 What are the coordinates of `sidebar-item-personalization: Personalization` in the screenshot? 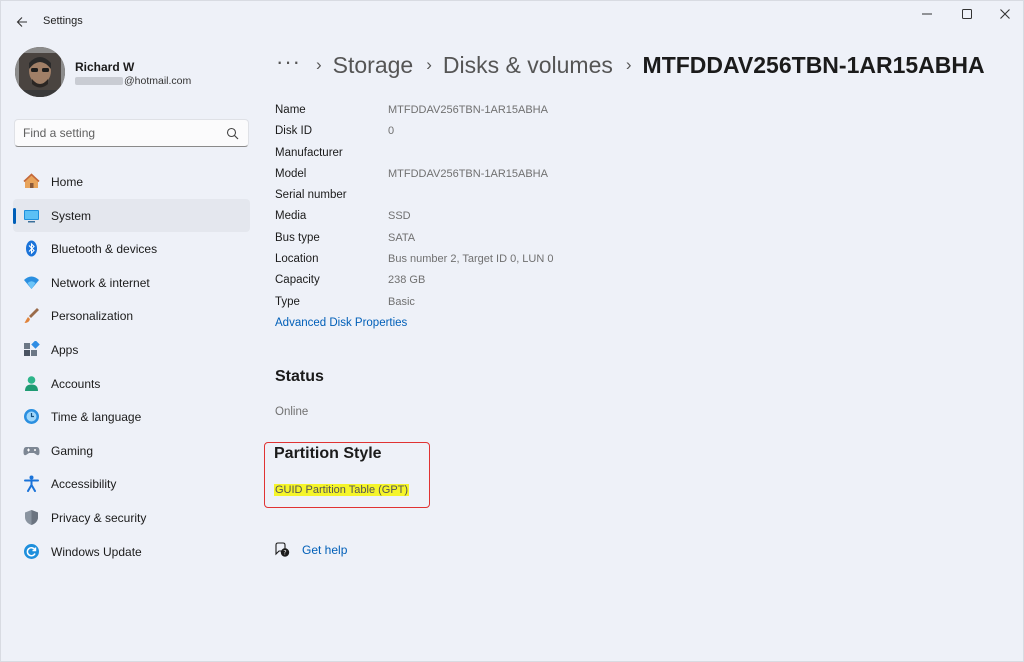 It's located at (131, 316).